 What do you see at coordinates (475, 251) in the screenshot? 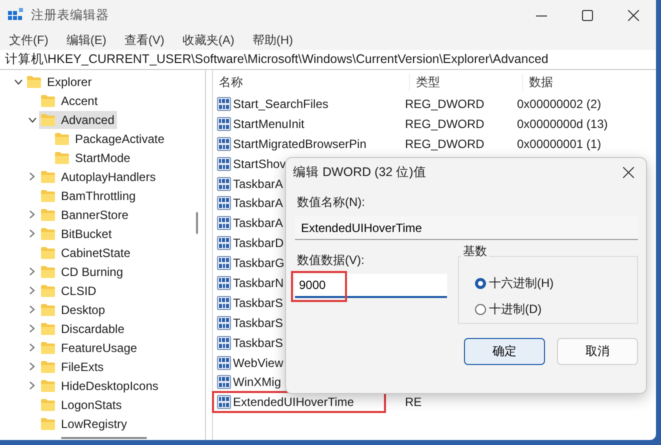
I see `group-label: 基数` at bounding box center [475, 251].